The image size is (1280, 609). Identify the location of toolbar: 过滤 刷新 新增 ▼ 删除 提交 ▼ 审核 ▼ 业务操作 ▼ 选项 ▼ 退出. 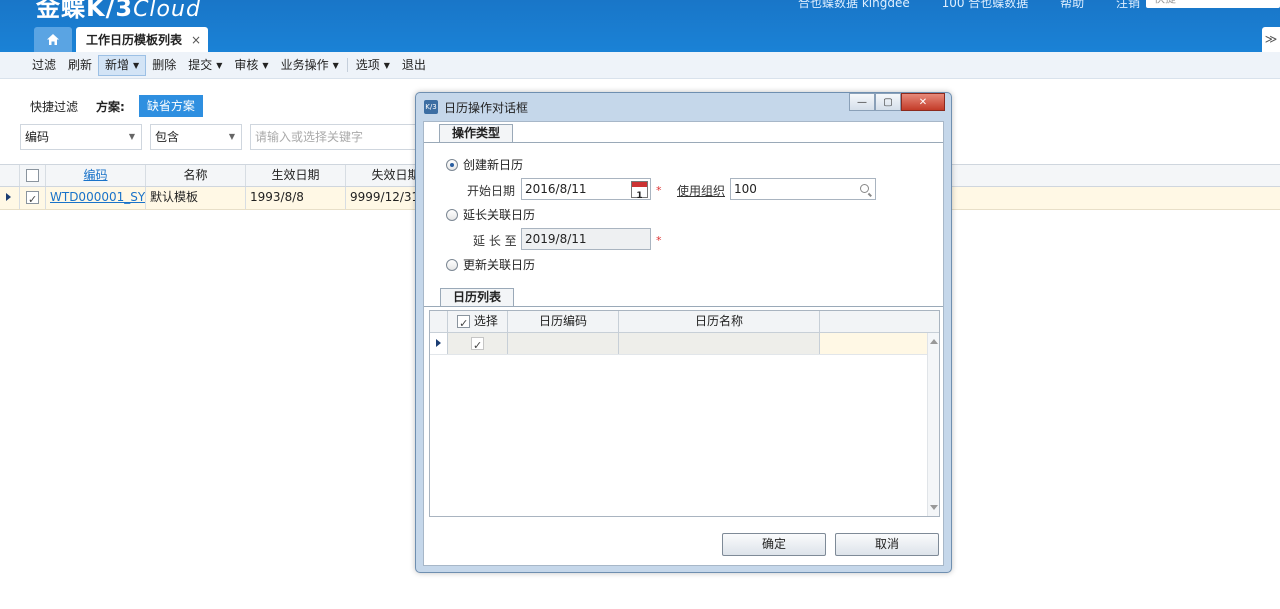
(640, 65).